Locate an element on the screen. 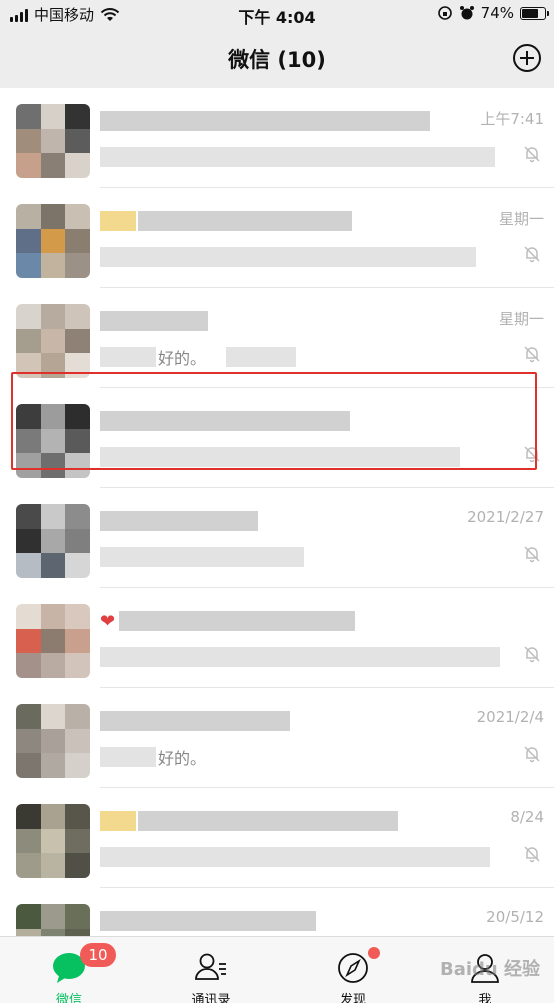 The image size is (554, 1003). status-bar: 中国移动 下午 4:04 74% is located at coordinates (277, 14).